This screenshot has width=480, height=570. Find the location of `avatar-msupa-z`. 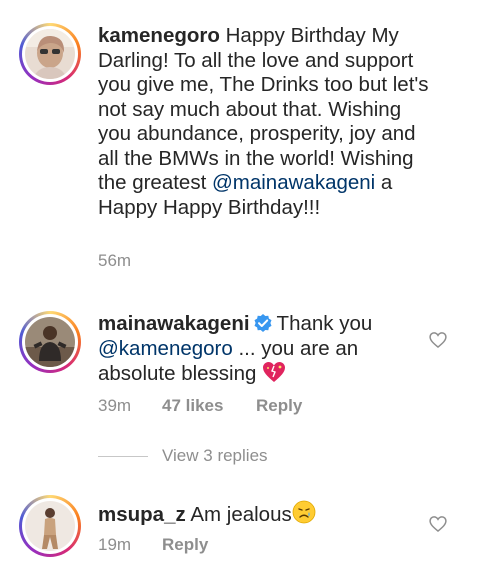

avatar-msupa-z is located at coordinates (50, 526).